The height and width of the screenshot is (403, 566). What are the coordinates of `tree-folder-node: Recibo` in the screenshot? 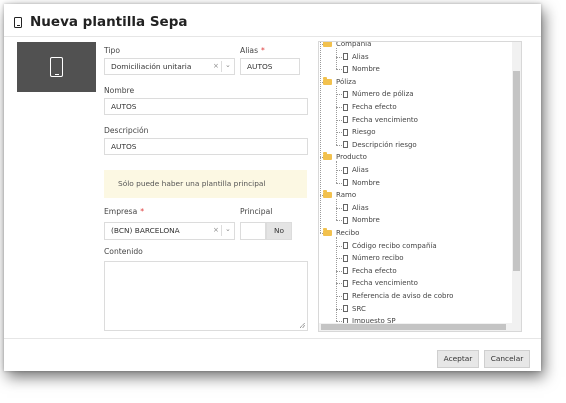 It's located at (341, 233).